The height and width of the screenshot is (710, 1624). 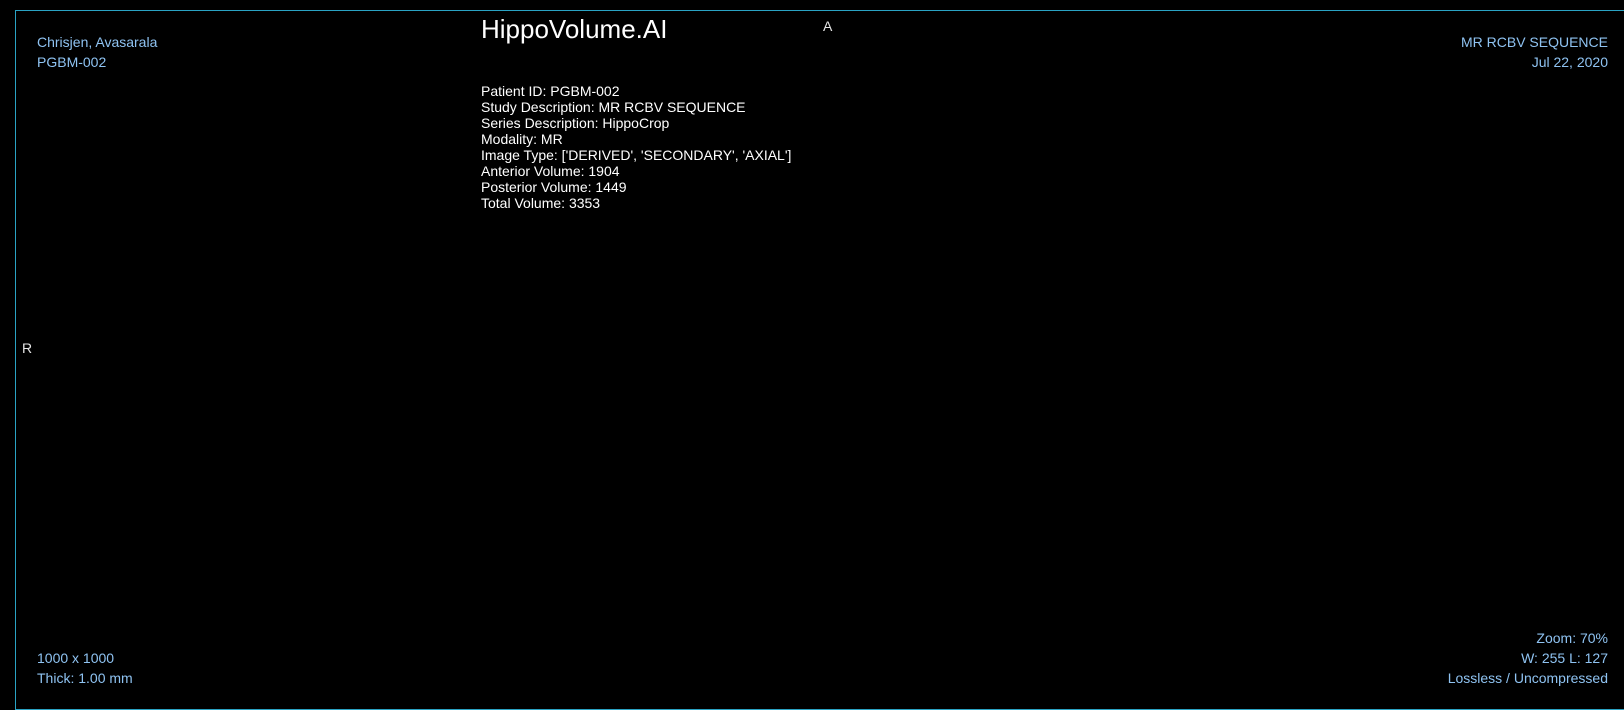 I want to click on overlay-top-left: Chrisjen, Avasarala PGBM-002, so click(x=97, y=52).